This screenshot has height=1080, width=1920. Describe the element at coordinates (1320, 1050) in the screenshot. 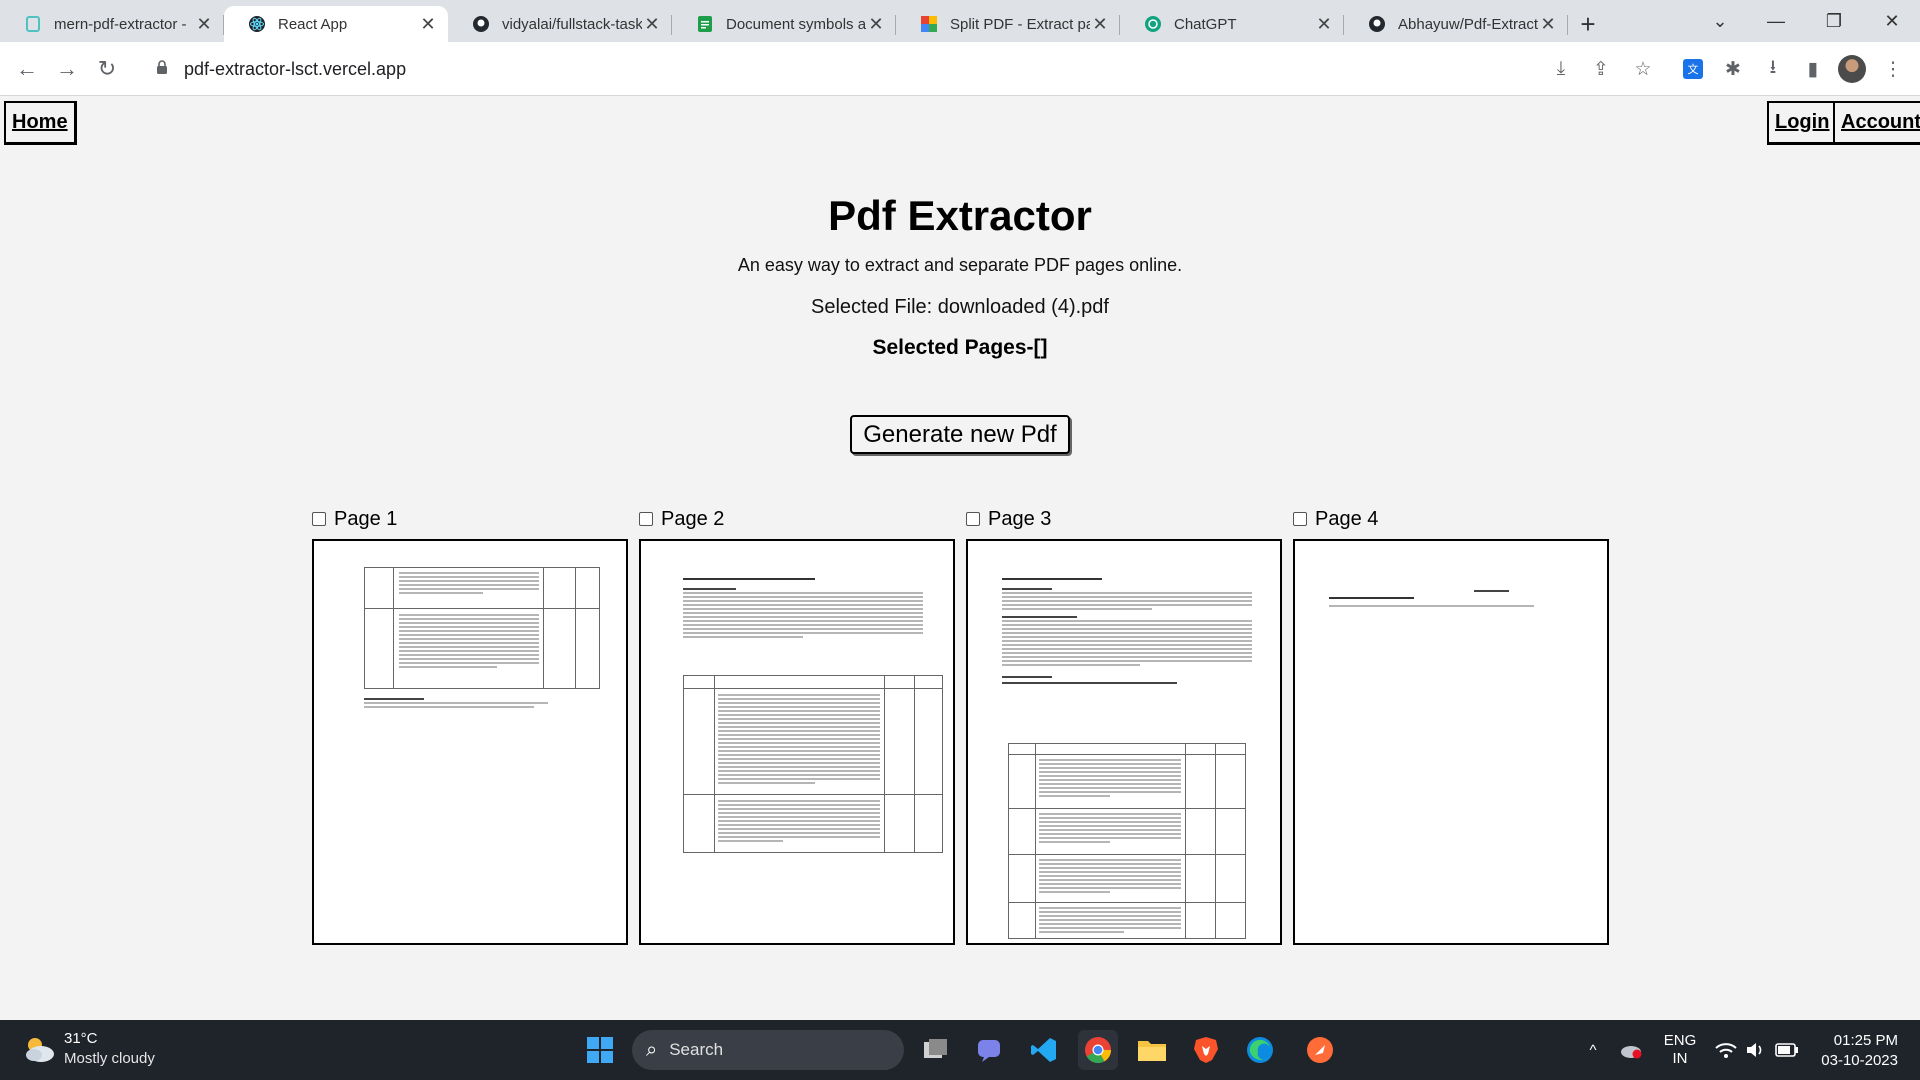

I see `postman-icon` at that location.